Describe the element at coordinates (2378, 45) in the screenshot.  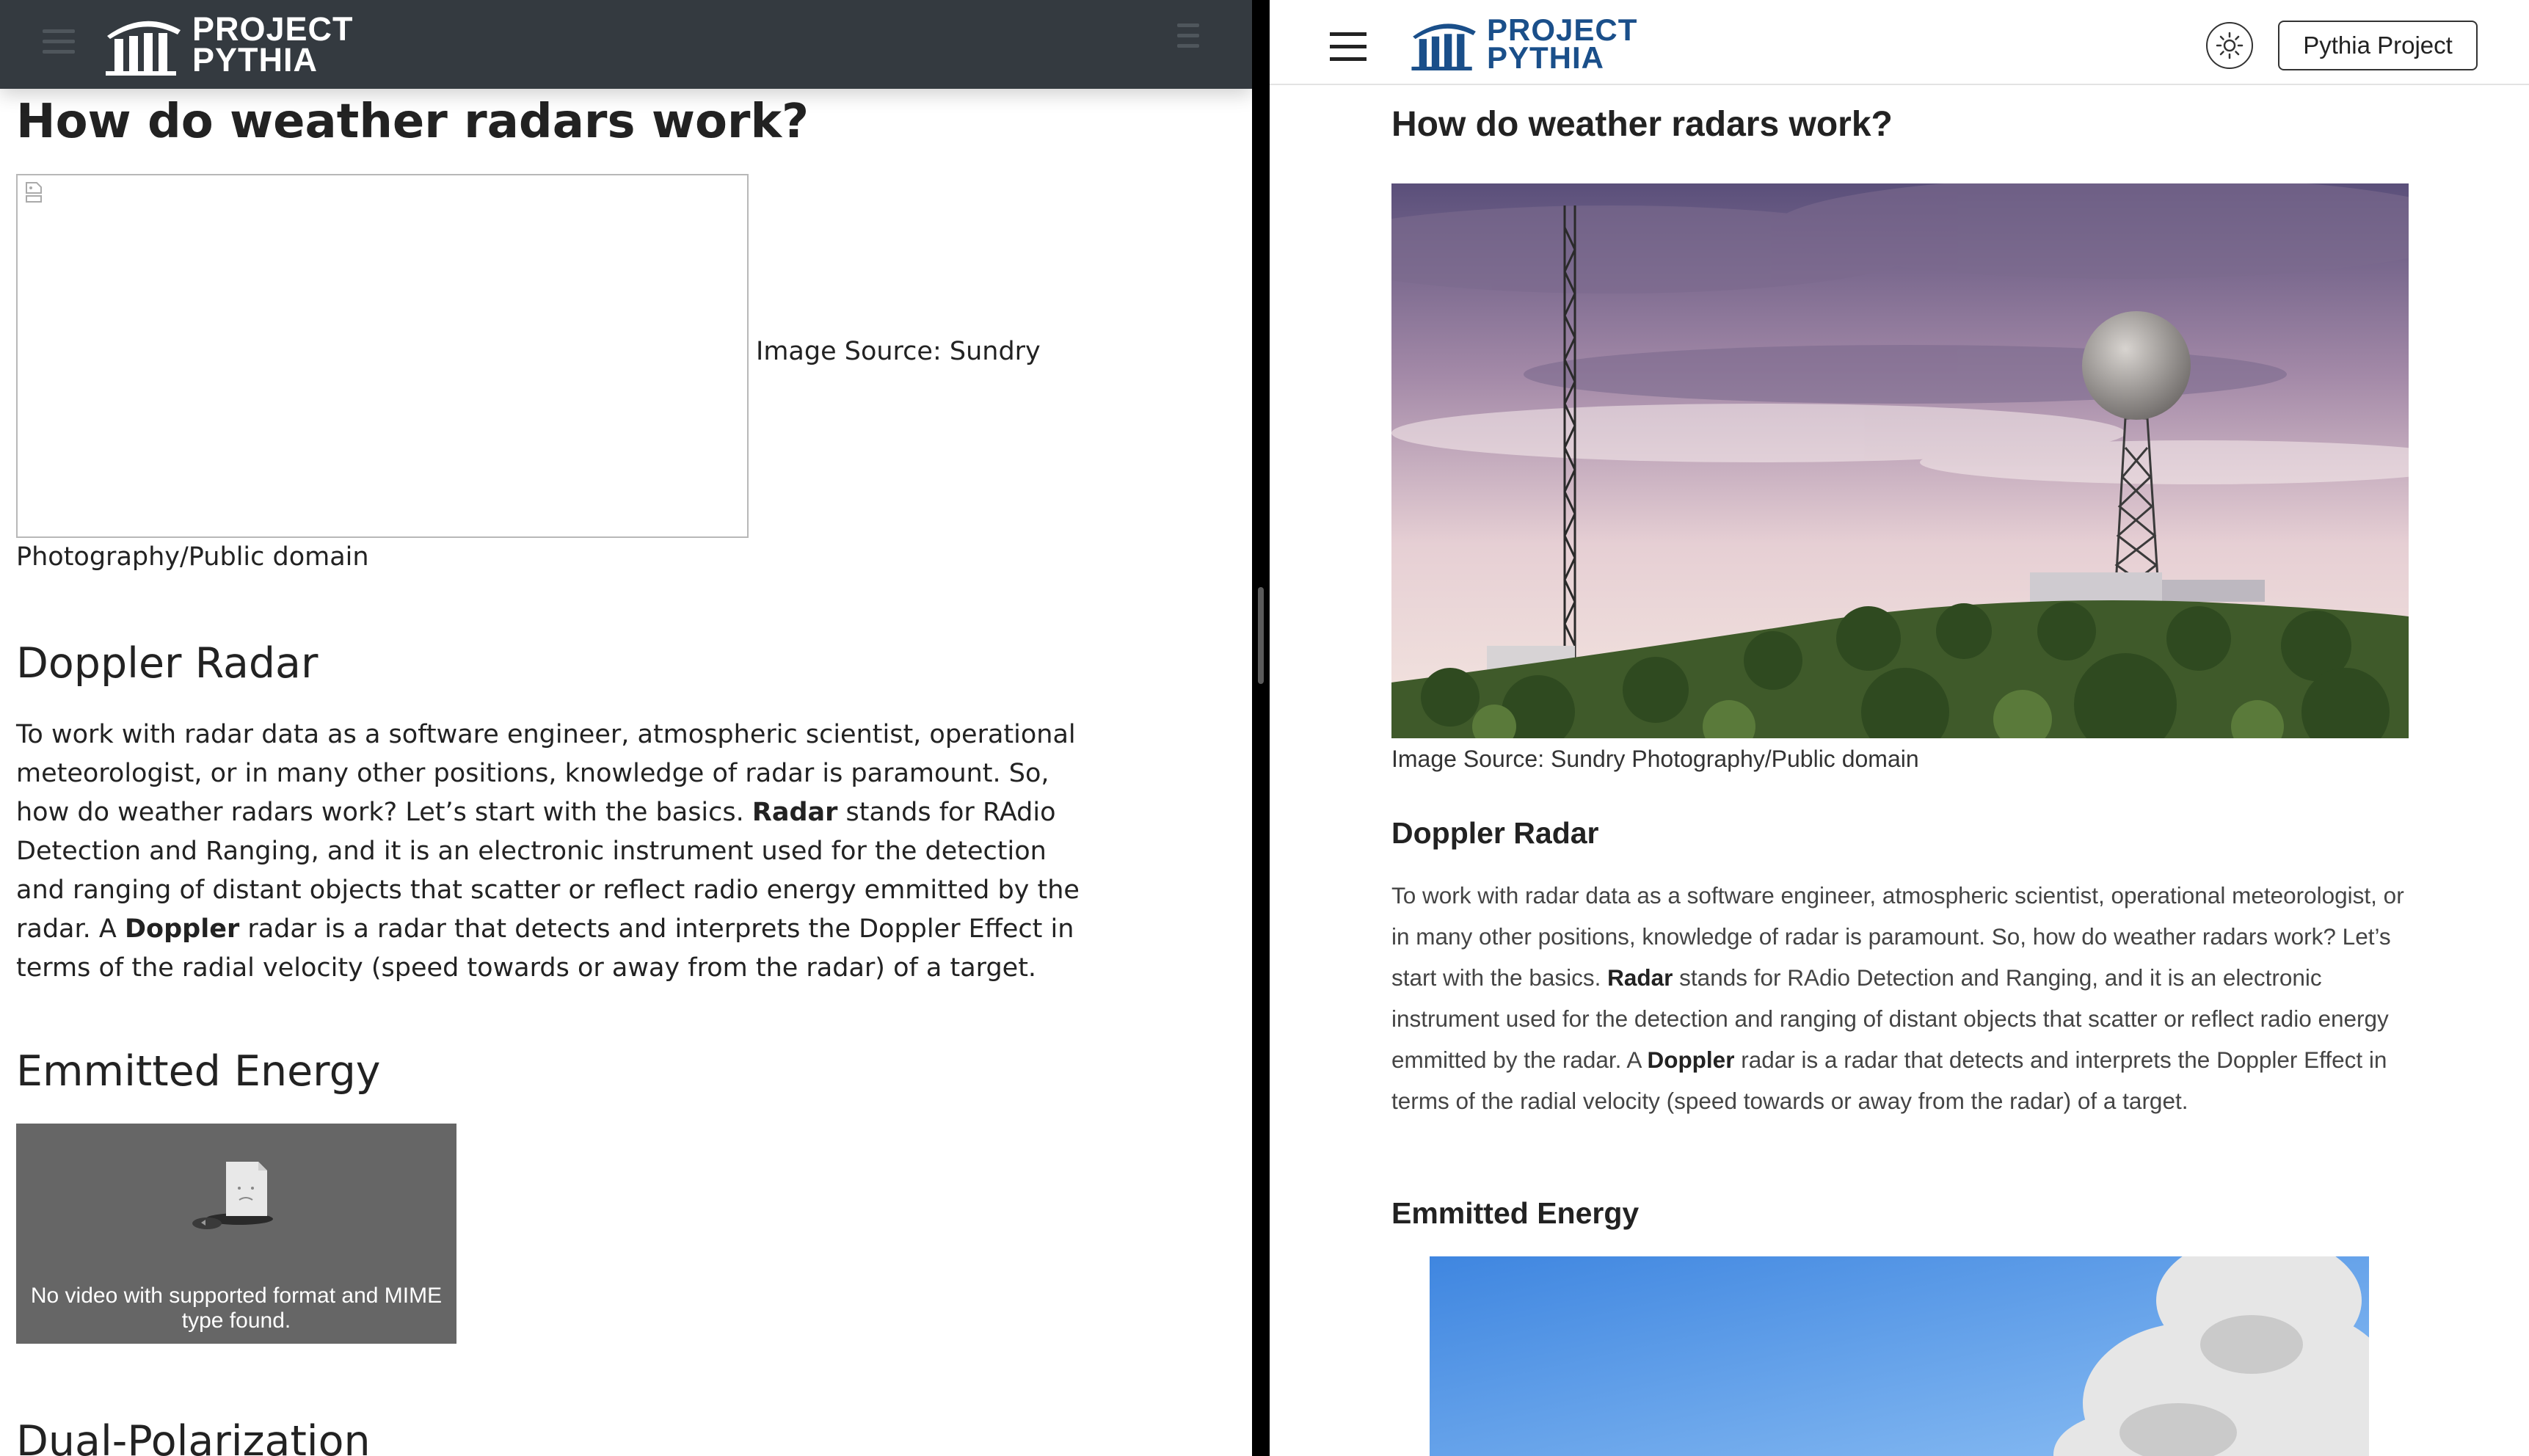
I see `pythia-project-button: Pythia Project` at that location.